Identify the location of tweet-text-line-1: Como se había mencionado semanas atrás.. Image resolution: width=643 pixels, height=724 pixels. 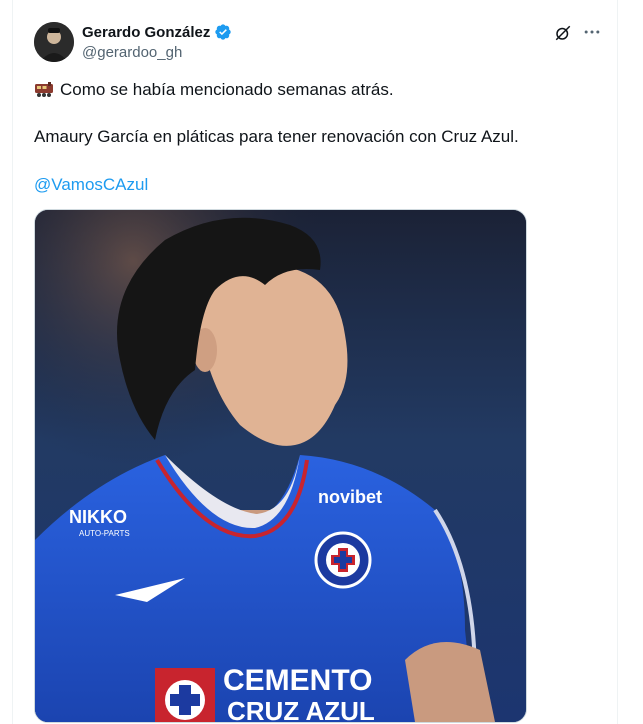
(214, 90).